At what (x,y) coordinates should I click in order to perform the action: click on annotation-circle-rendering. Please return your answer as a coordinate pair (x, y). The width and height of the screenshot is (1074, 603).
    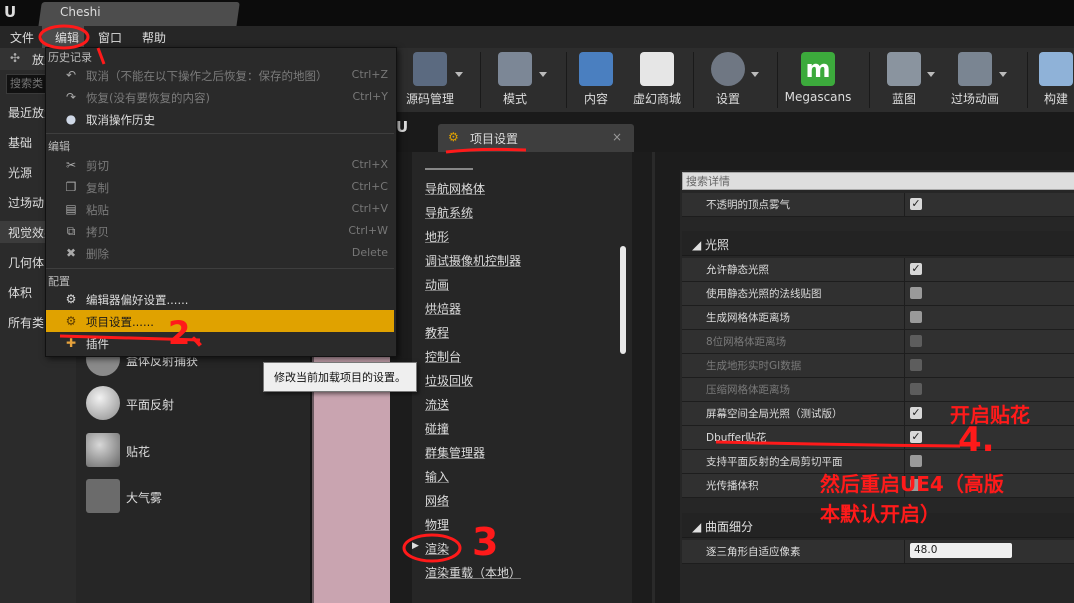
    Looking at the image, I should click on (432, 548).